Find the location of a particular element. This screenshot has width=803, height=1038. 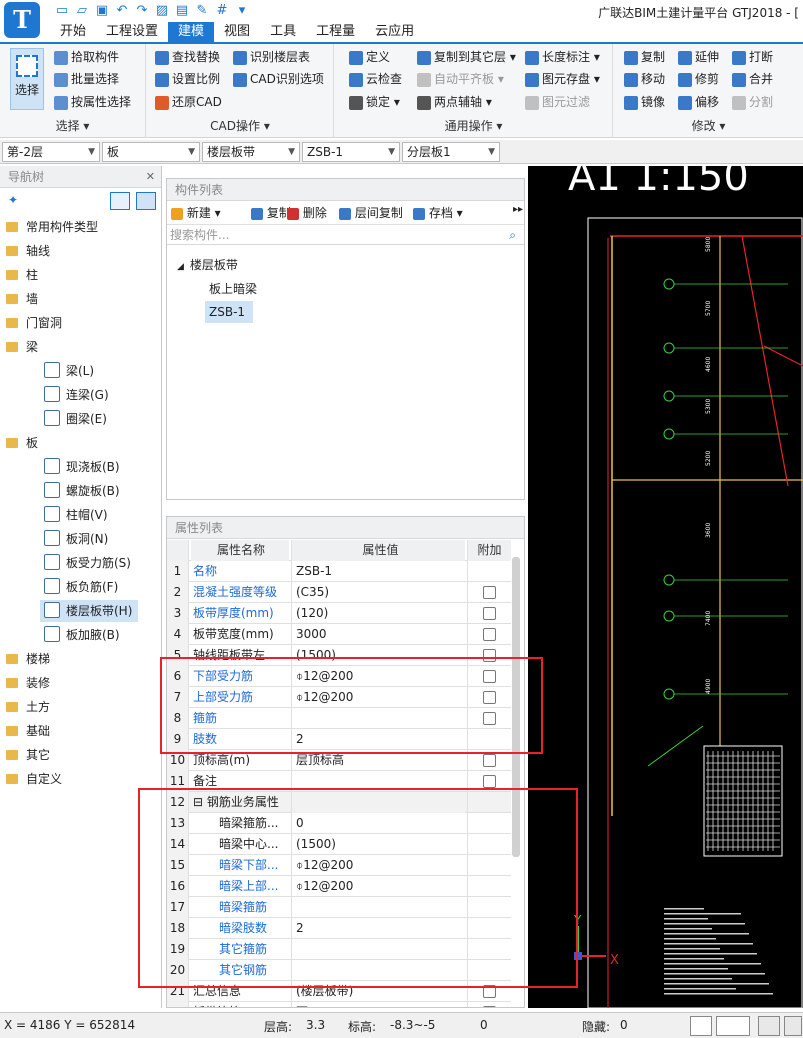

nav-item: 自定义 is located at coordinates (34, 779).